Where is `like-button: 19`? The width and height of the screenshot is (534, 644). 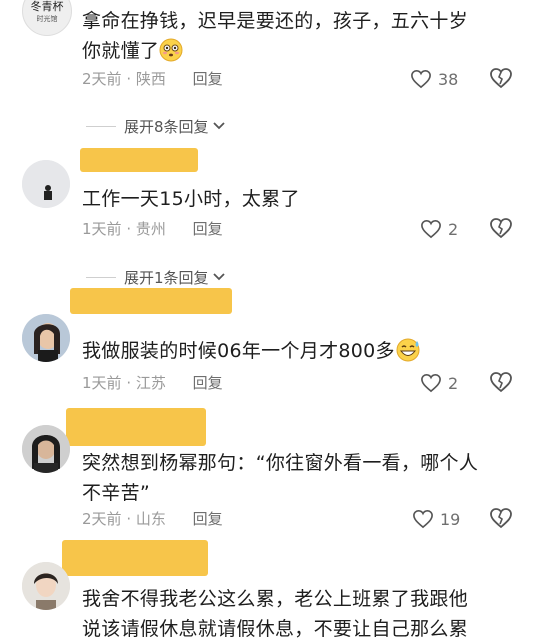 like-button: 19 is located at coordinates (436, 519).